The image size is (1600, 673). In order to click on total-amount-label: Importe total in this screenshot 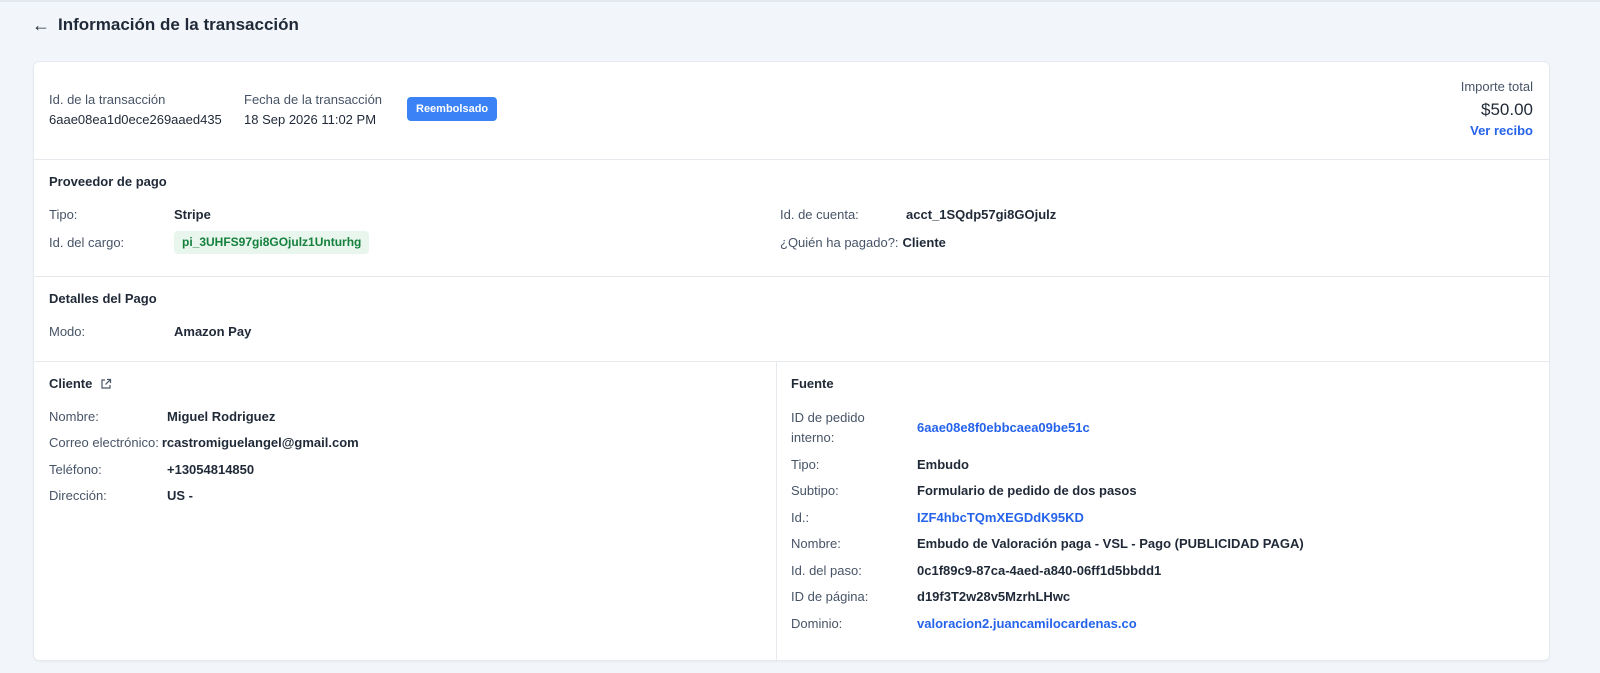, I will do `click(1496, 86)`.